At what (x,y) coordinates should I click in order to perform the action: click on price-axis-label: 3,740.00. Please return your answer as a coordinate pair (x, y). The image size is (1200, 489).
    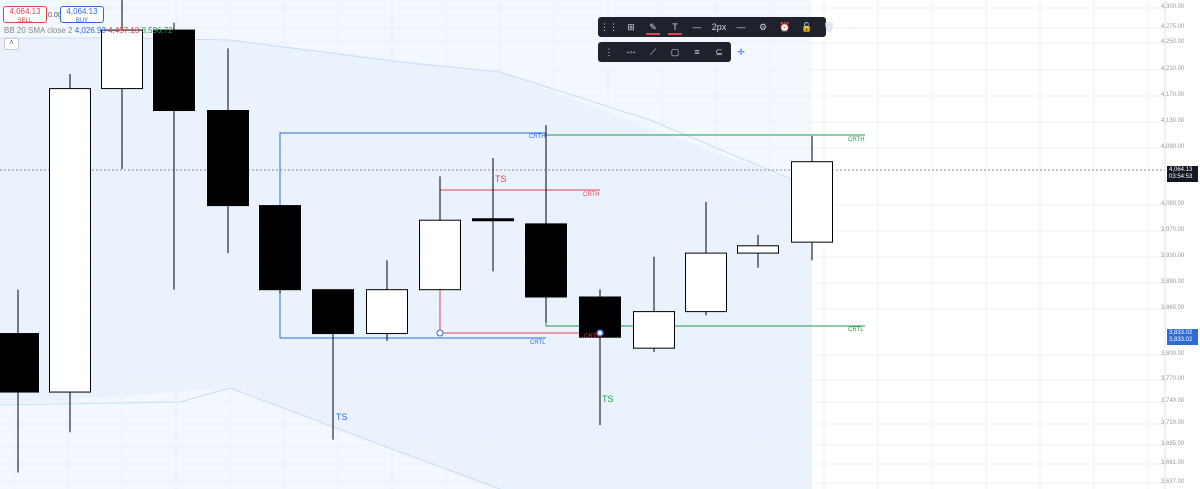
    Looking at the image, I should click on (1173, 401).